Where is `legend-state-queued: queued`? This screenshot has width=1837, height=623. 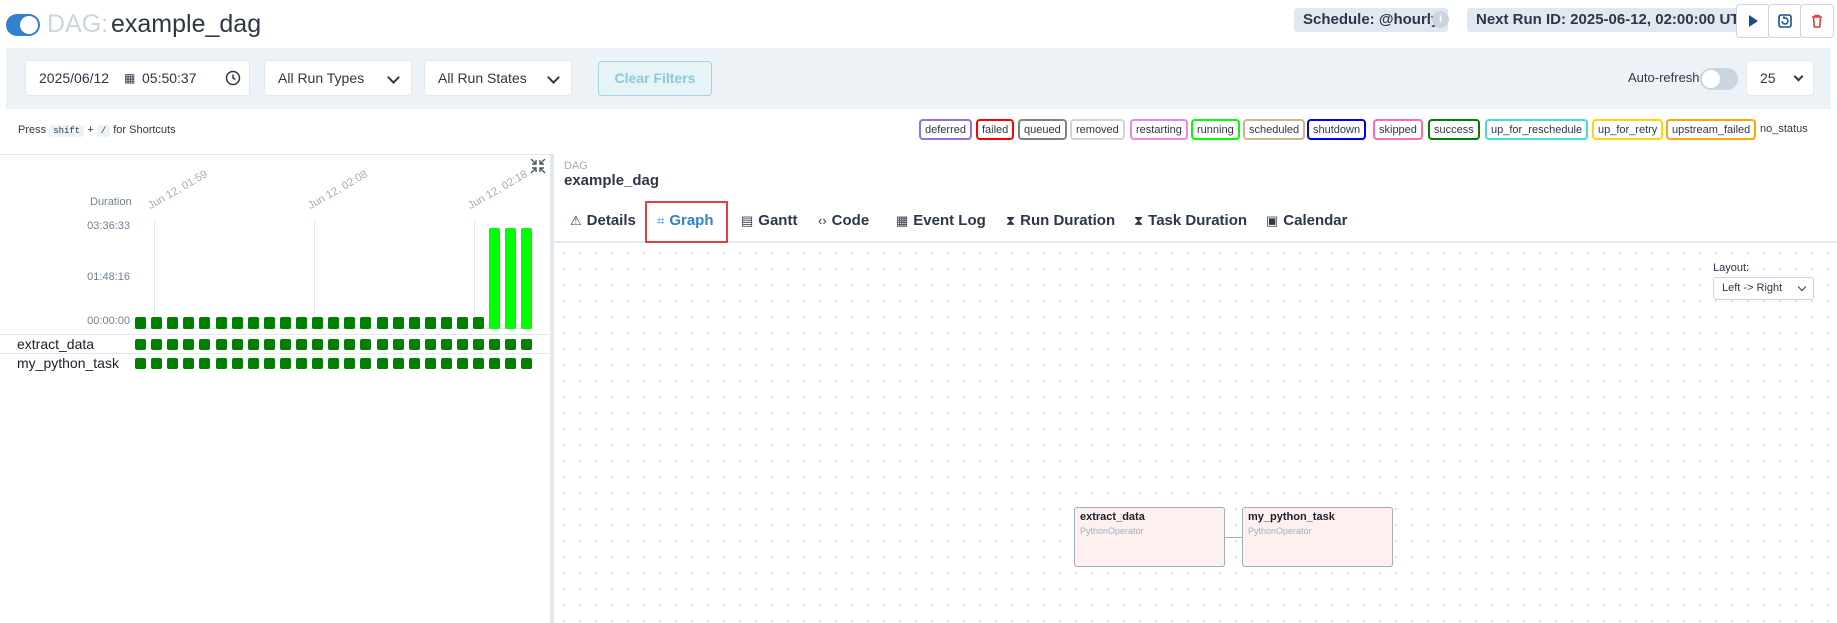 legend-state-queued: queued is located at coordinates (1042, 129).